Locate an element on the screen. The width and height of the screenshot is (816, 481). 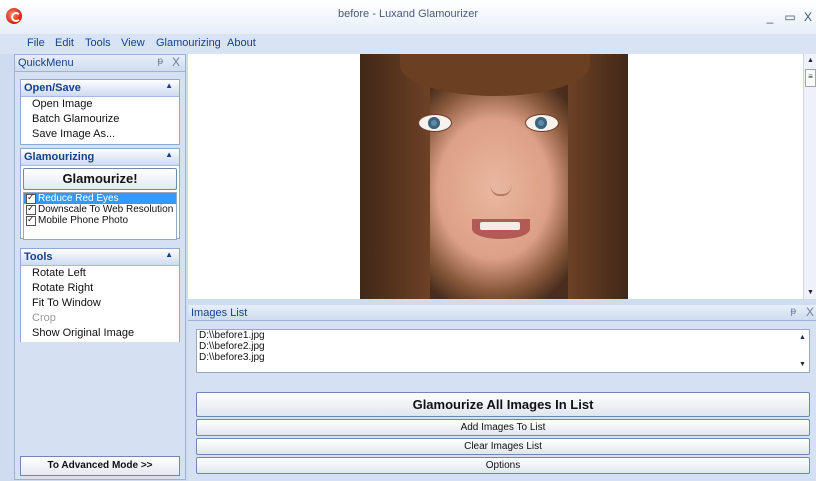
add-images-button: Add Images To List is located at coordinates (503, 427).